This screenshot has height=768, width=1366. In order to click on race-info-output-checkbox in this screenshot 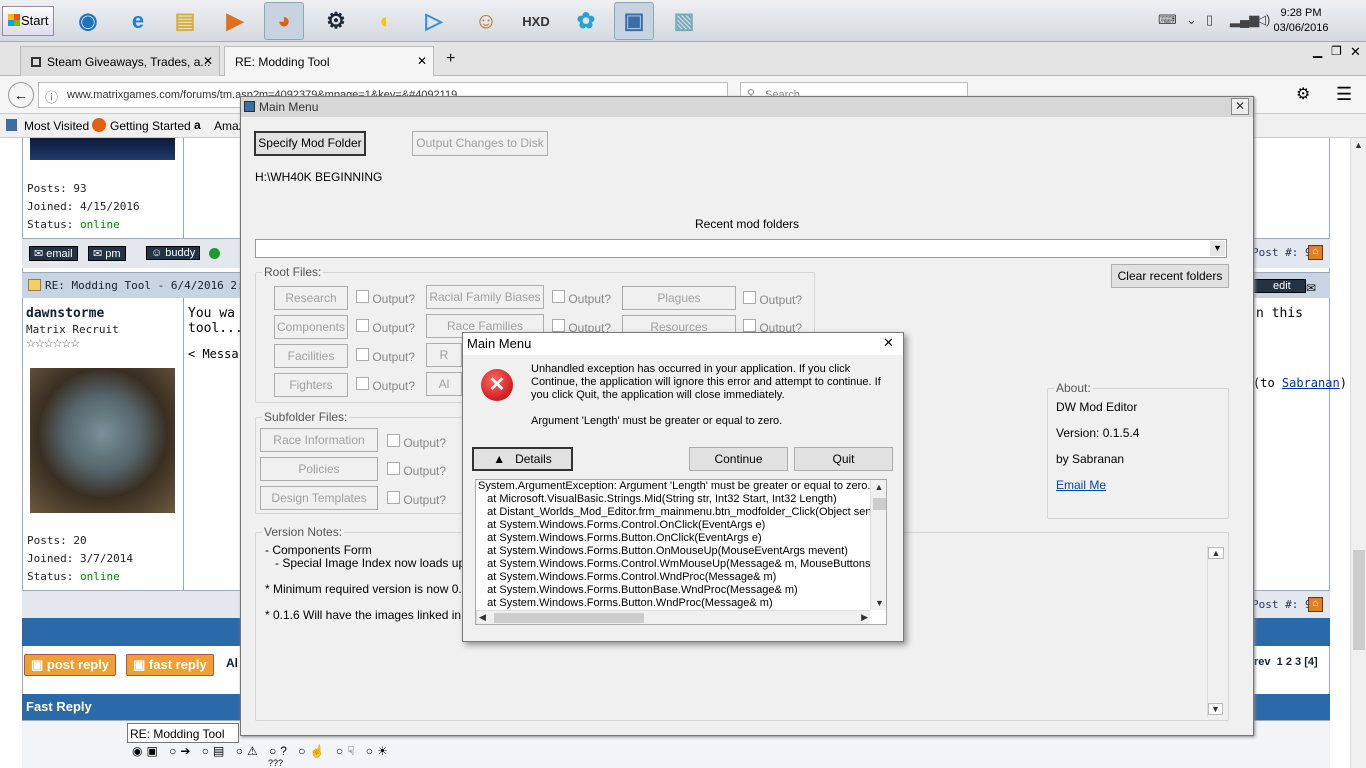, I will do `click(393, 440)`.